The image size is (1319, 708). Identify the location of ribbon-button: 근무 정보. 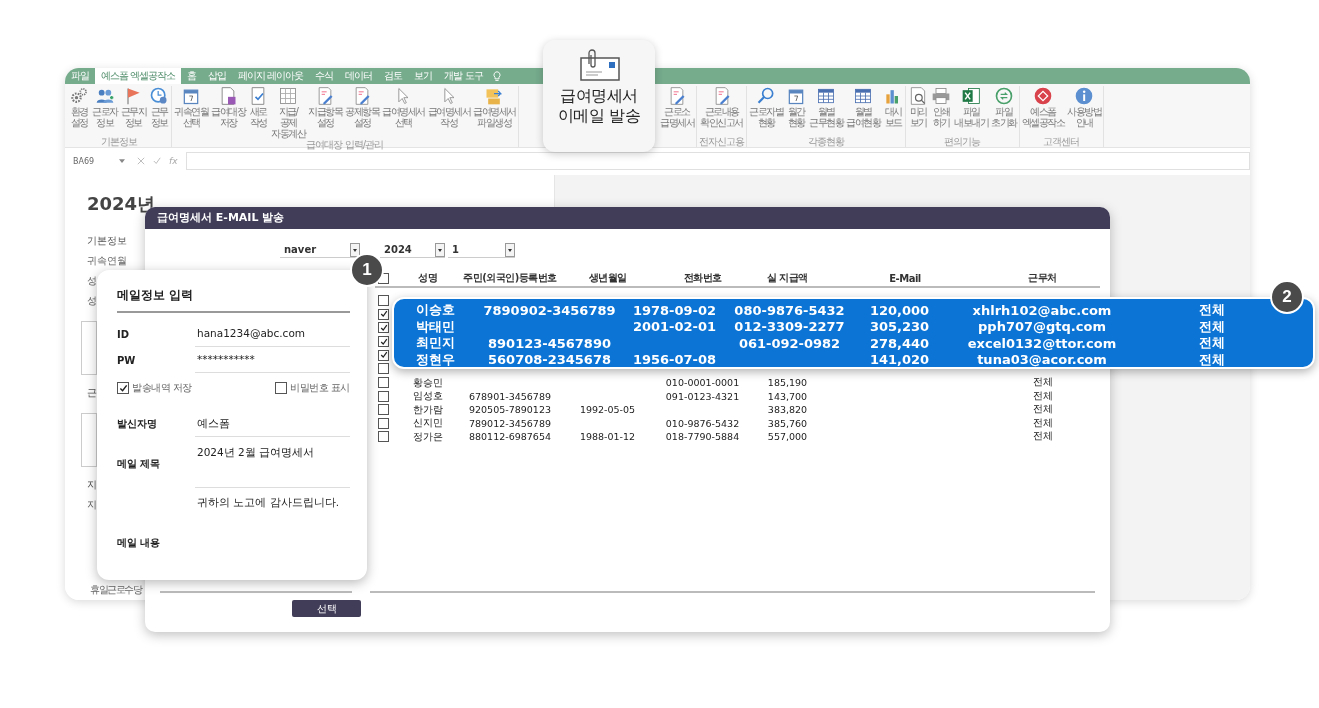
(159, 111).